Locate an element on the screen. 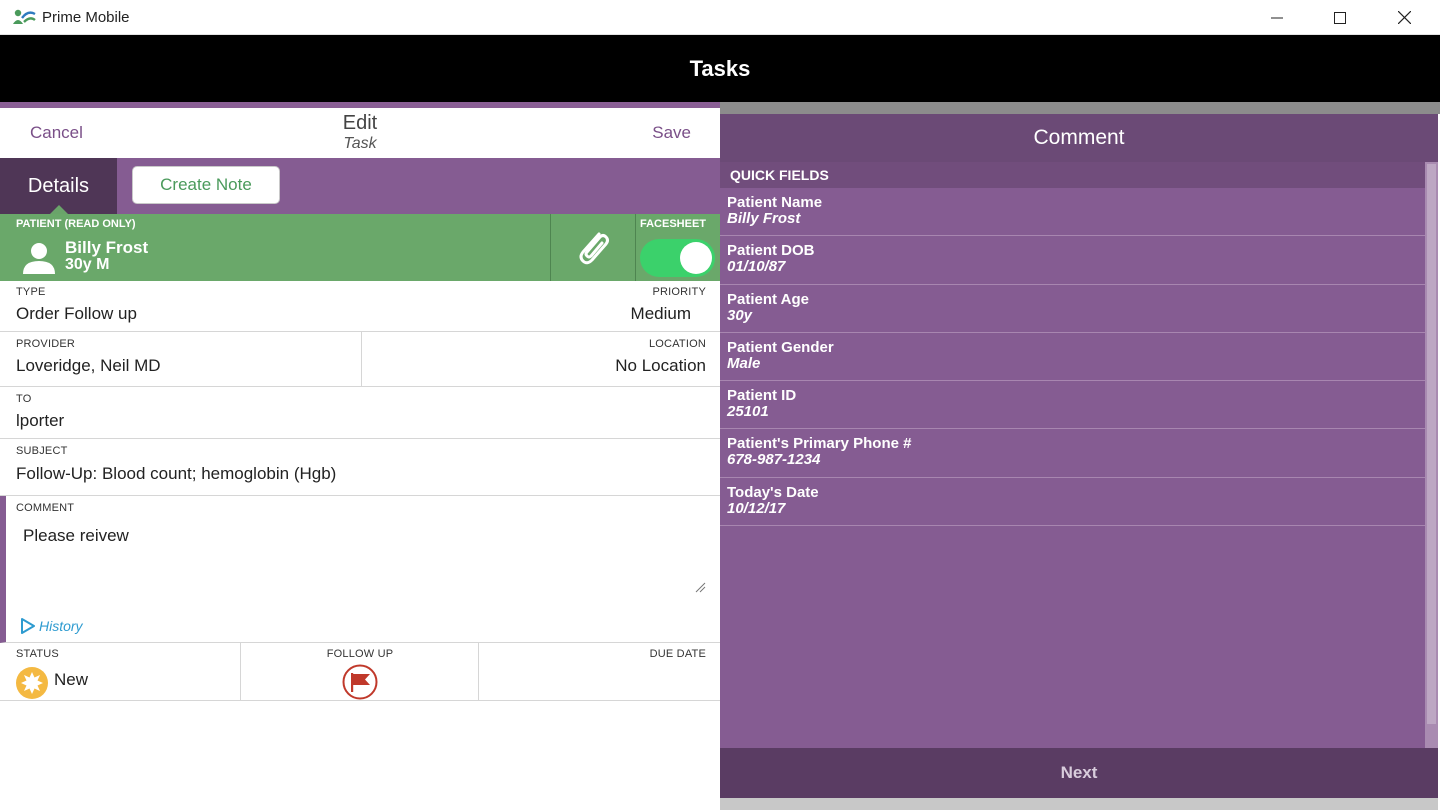  minimize-icon is located at coordinates (1277, 17).